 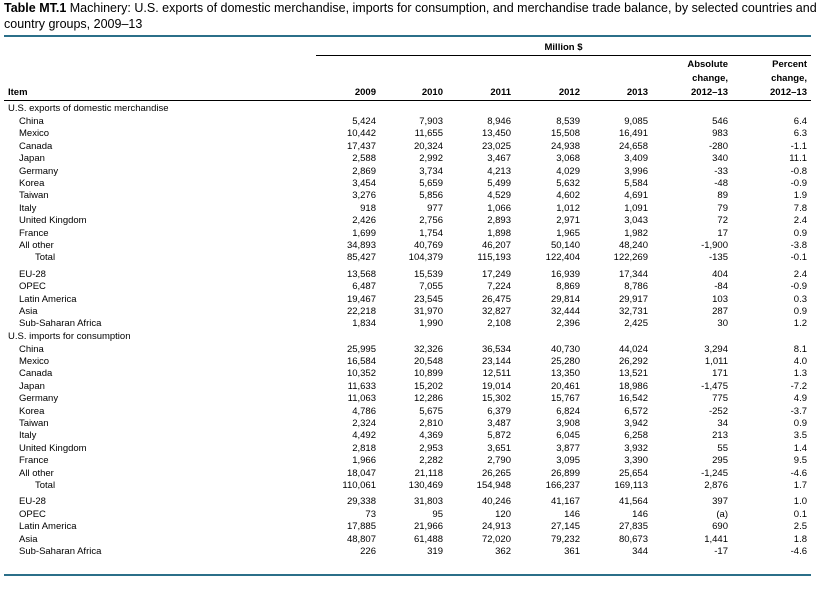 What do you see at coordinates (499, 233) in the screenshot?
I see `value-cell: 1,898` at bounding box center [499, 233].